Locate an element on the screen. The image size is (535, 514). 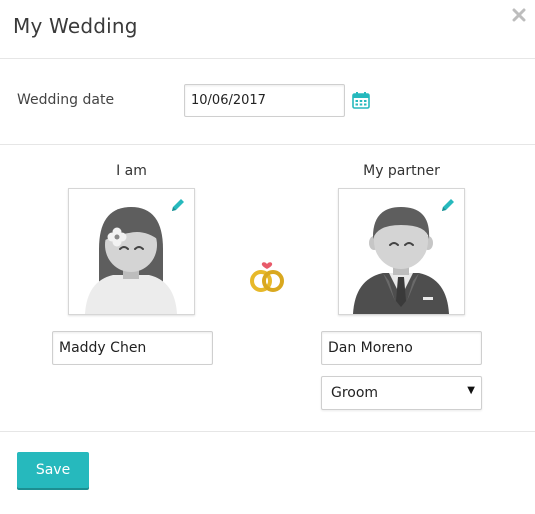
partner-role-value: Groom is located at coordinates (355, 393).